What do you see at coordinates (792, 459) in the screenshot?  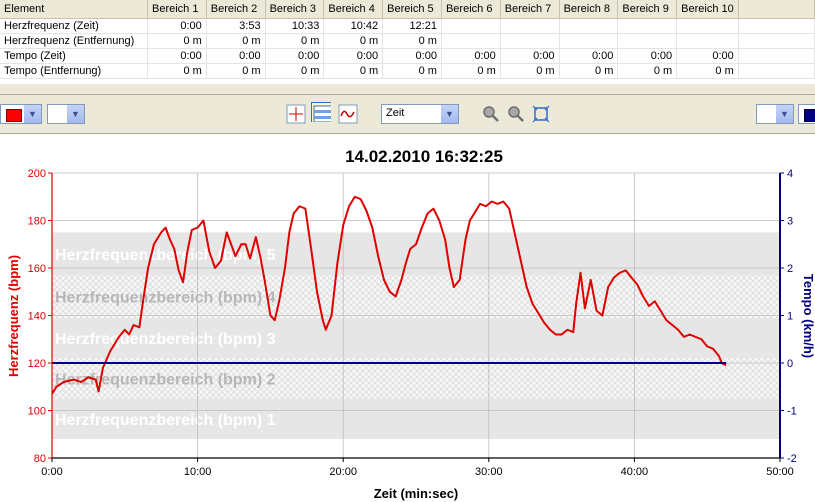 I see `y-tick-label-right: -2` at bounding box center [792, 459].